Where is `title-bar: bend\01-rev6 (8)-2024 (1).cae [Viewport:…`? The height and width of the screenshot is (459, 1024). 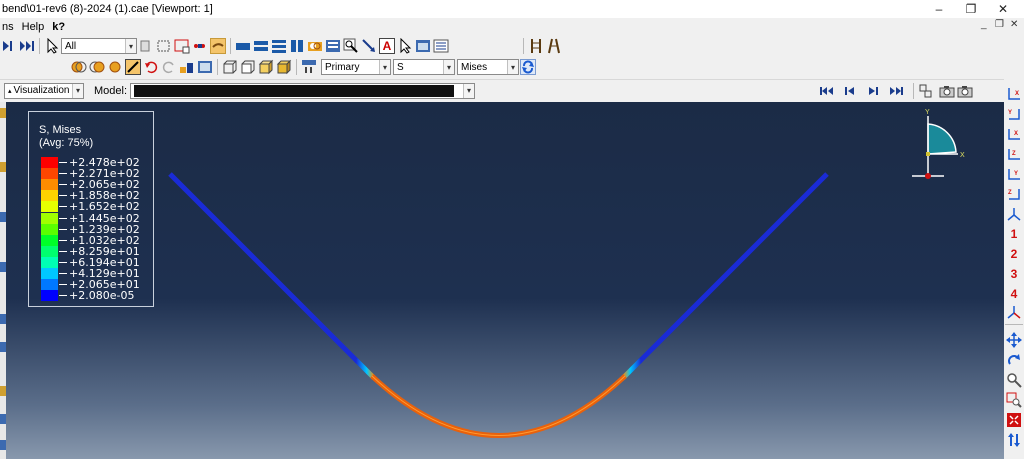
title-bar: bend\01-rev6 (8)-2024 (1).cae [Viewport:… is located at coordinates (512, 9).